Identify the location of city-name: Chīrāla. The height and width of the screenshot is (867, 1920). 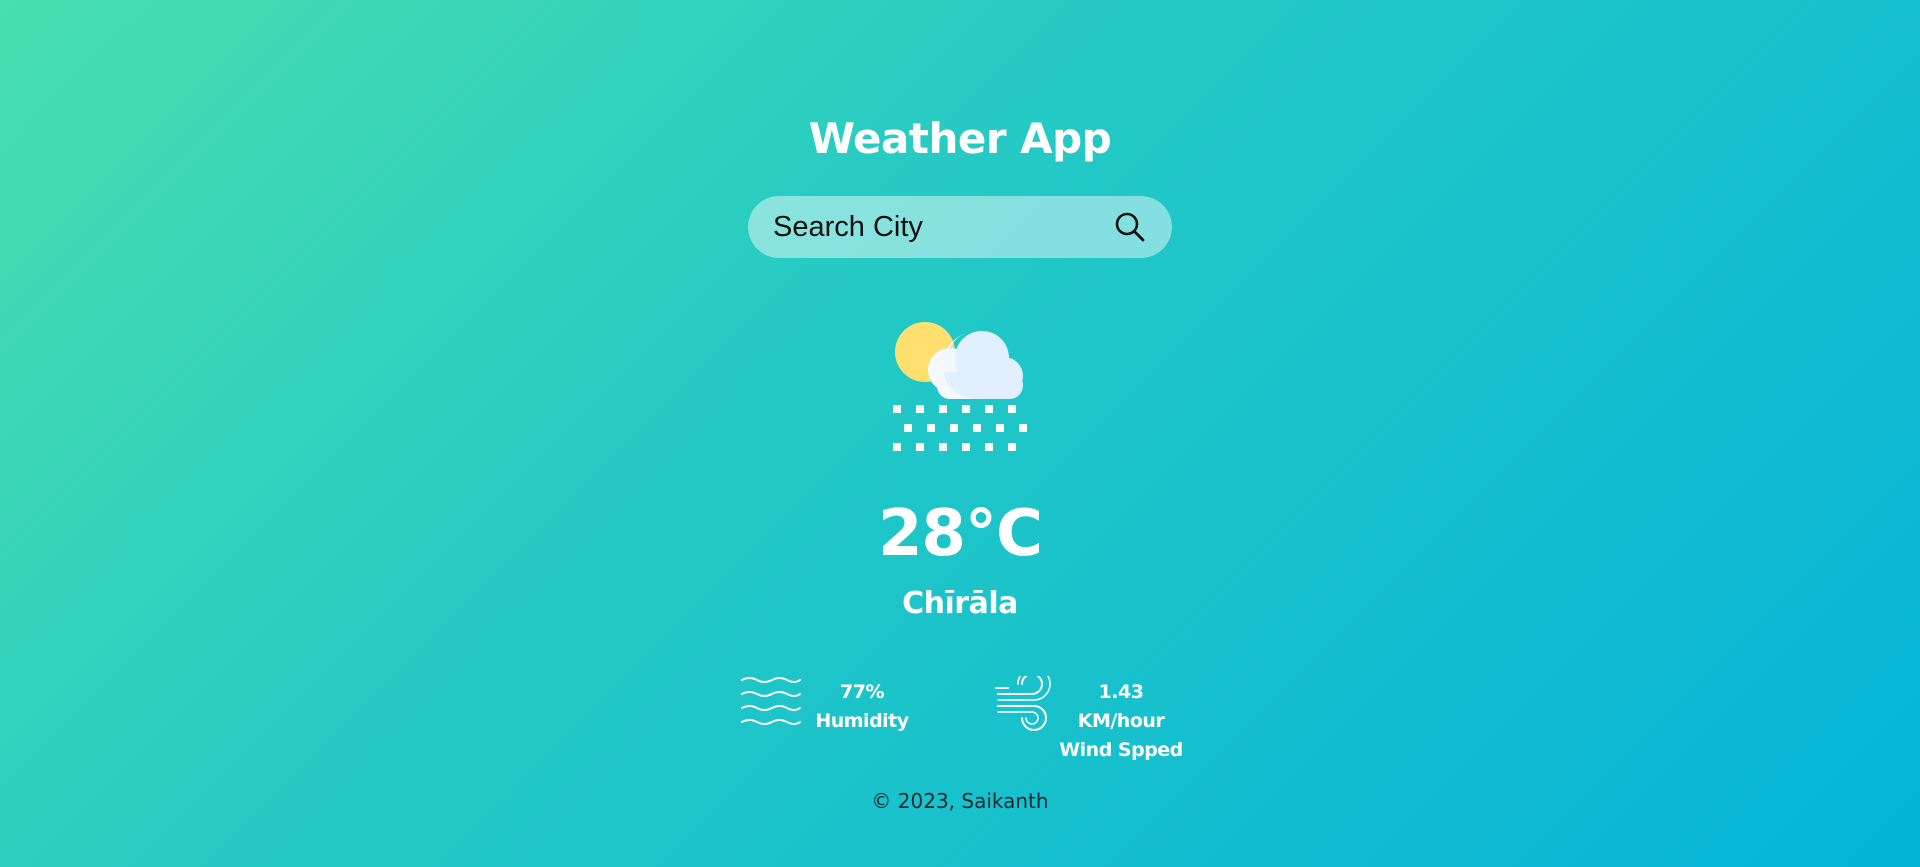
(960, 603).